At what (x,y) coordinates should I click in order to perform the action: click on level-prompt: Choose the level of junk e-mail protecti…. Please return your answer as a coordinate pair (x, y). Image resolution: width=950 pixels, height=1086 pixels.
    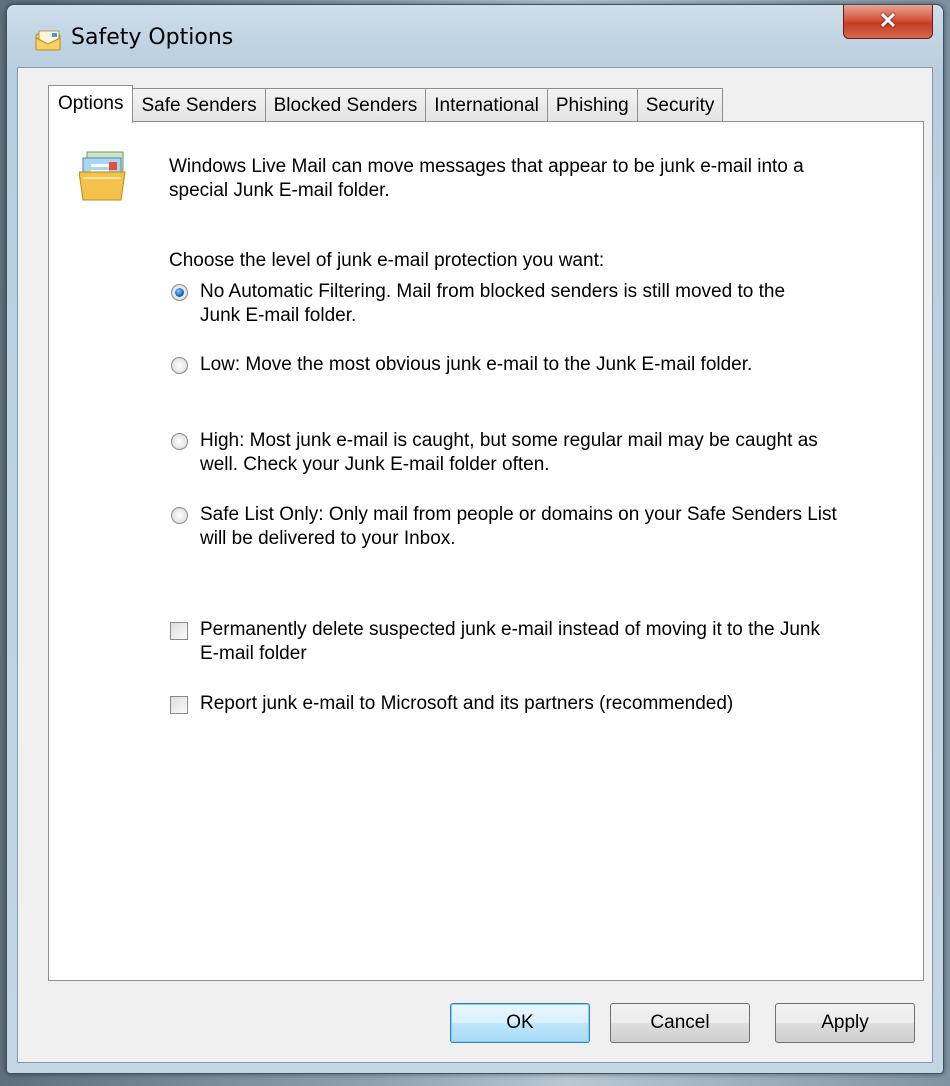
    Looking at the image, I should click on (387, 260).